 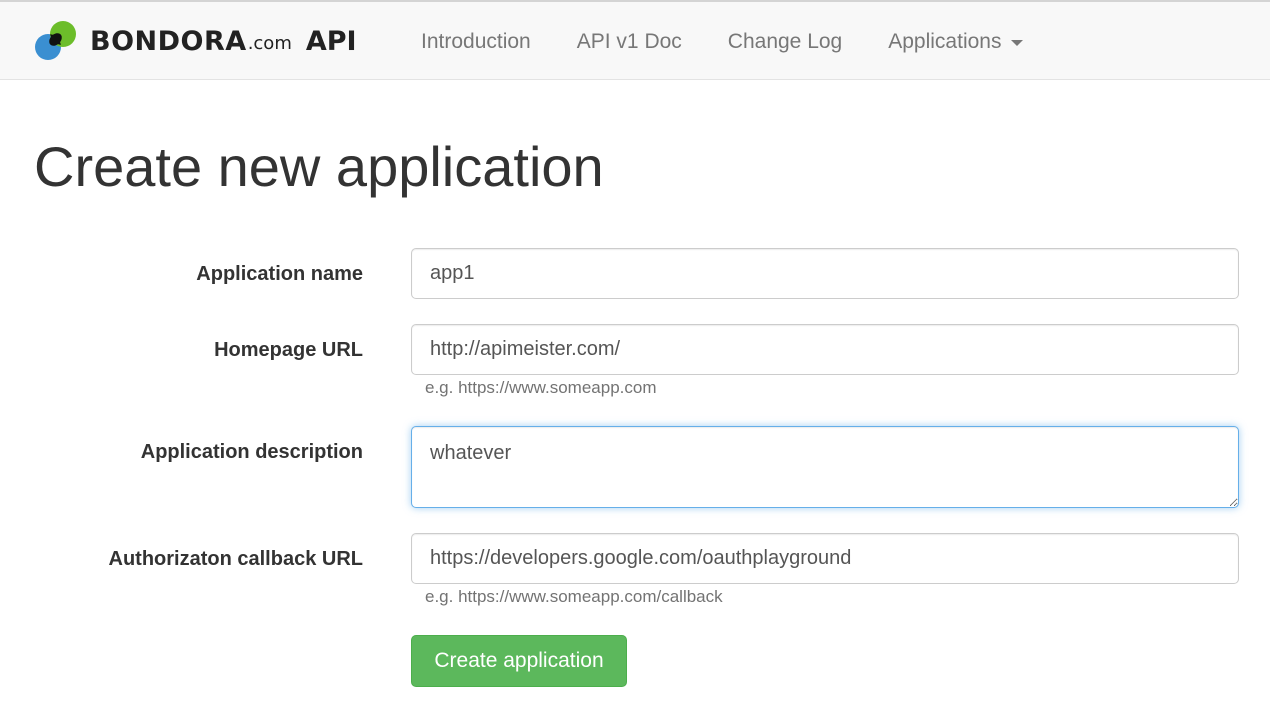 I want to click on brand-link: BONDORA .com API, so click(x=195, y=41).